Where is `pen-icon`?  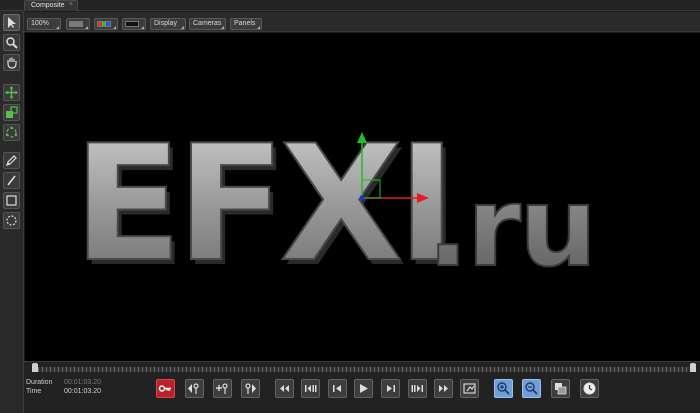
pen-icon is located at coordinates (11, 160).